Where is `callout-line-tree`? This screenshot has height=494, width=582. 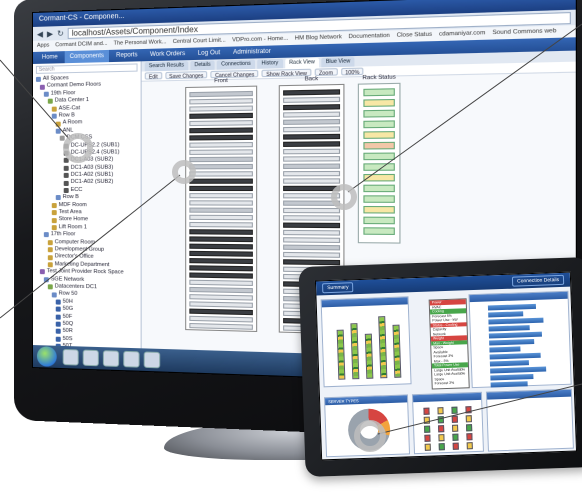
callout-line-tree is located at coordinates (35, 100).